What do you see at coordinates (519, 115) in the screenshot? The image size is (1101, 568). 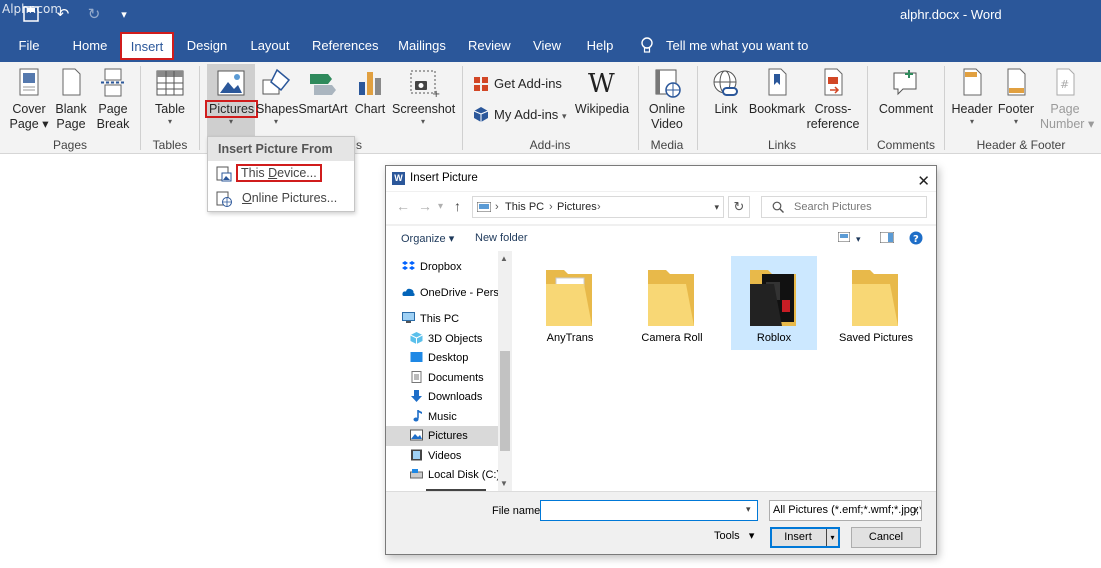 I see `my-addins-button: My Add-ins ▾` at bounding box center [519, 115].